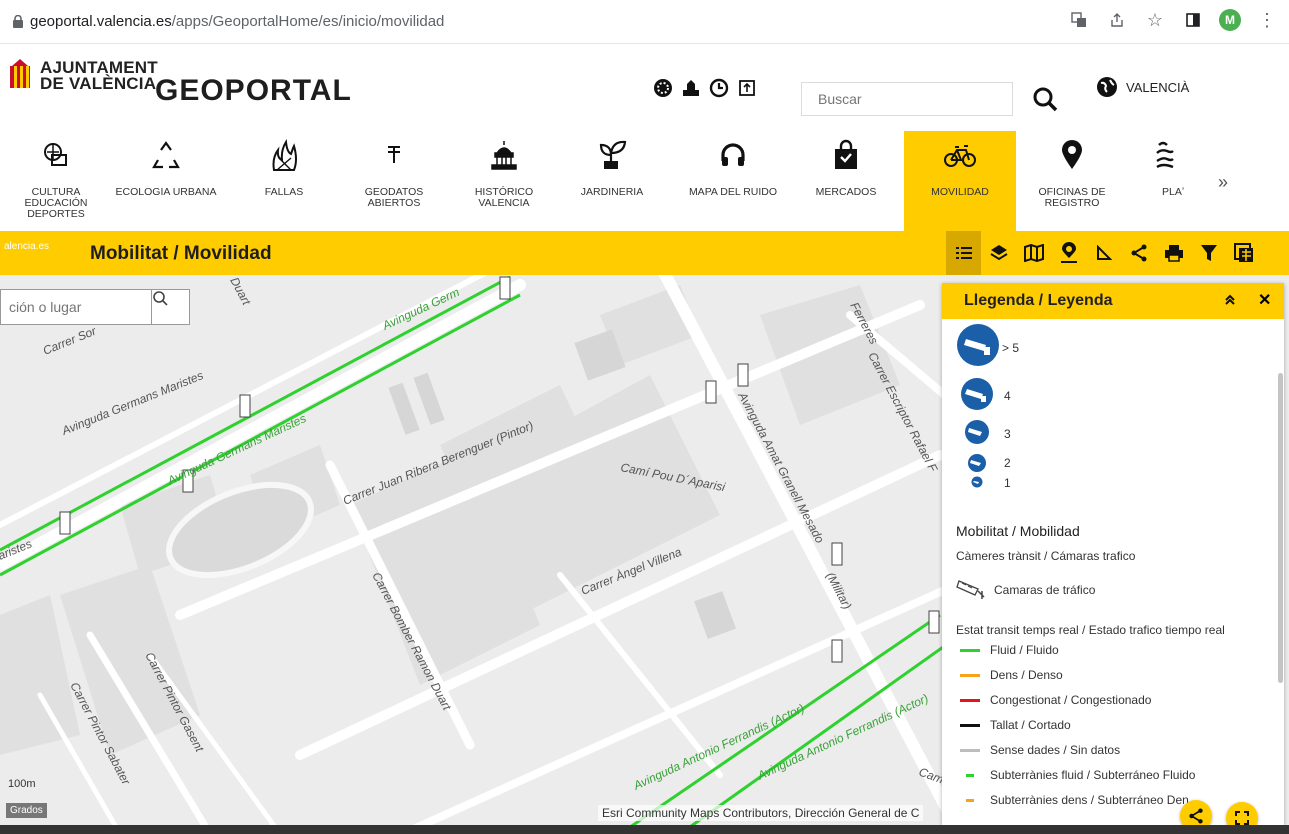 This screenshot has height=834, width=1289. Describe the element at coordinates (998, 253) in the screenshot. I see `layers-button` at that location.